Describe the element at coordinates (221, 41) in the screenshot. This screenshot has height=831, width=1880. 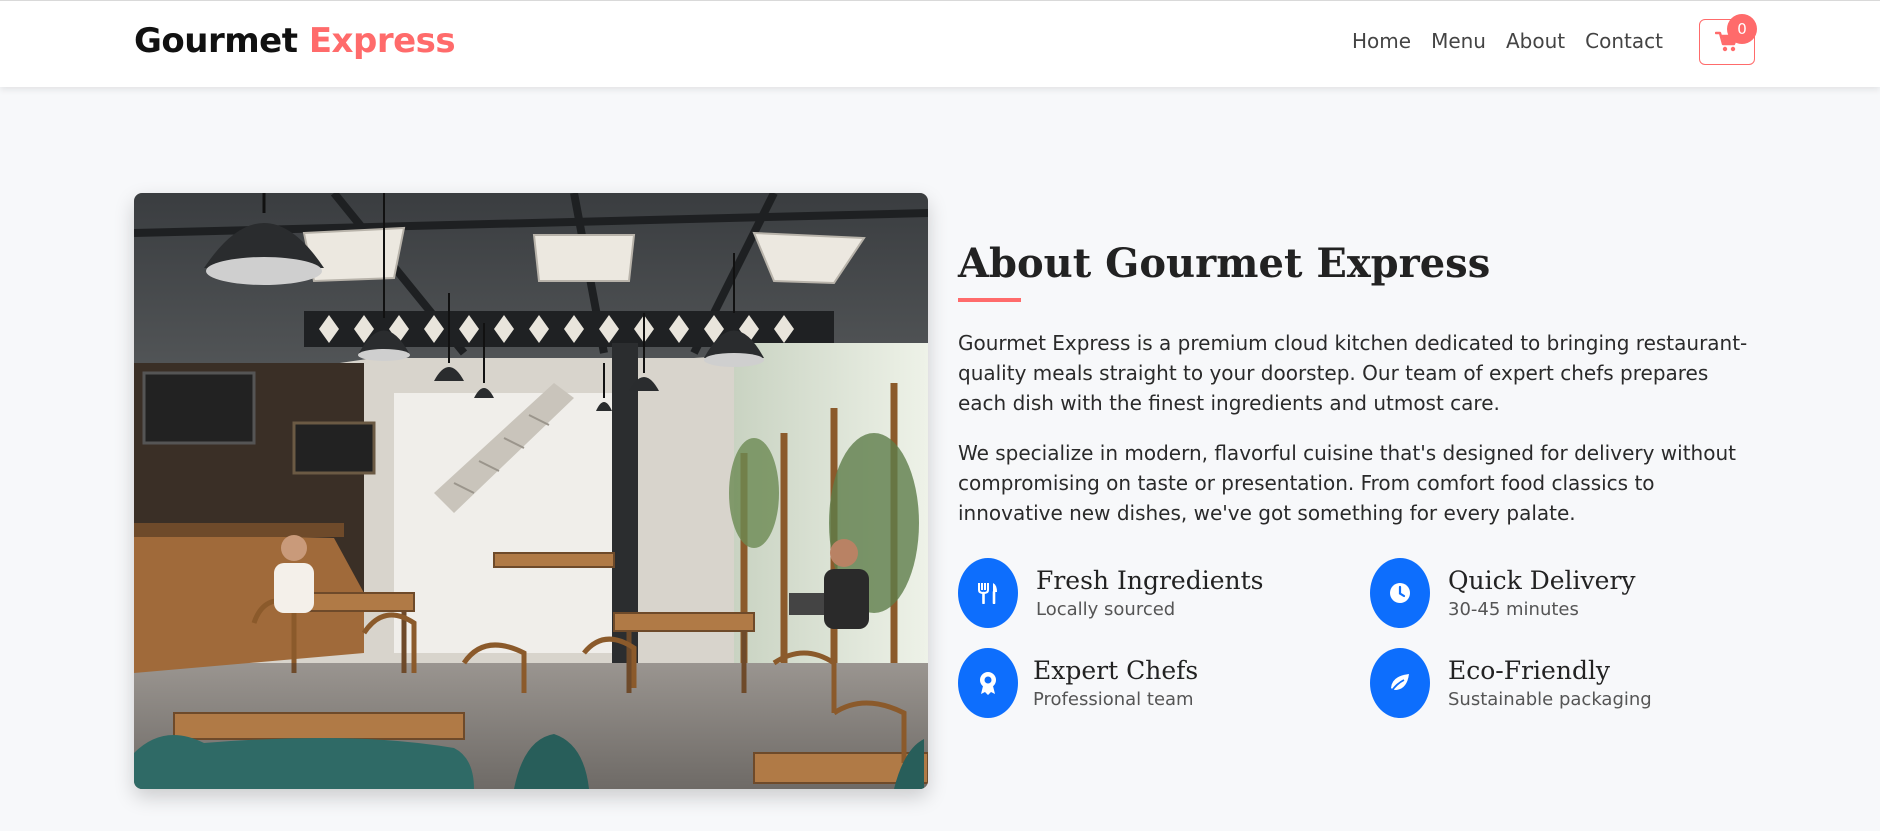
I see `brand-name-part1: Gourmet` at that location.